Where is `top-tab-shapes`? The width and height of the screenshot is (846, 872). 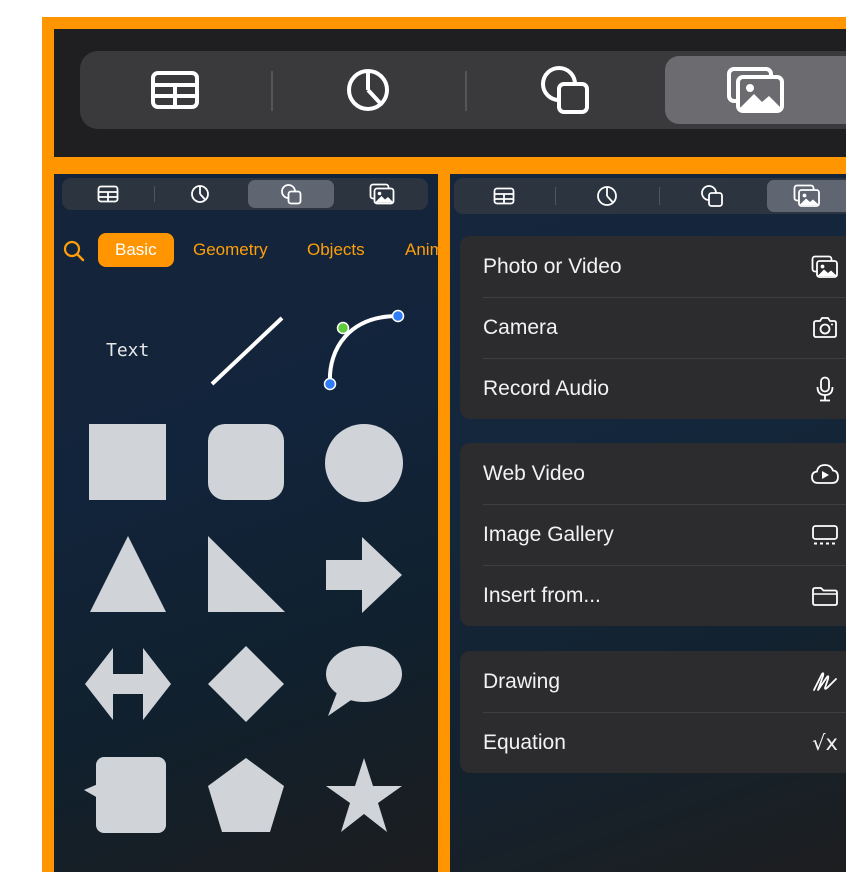
top-tab-shapes is located at coordinates (565, 90).